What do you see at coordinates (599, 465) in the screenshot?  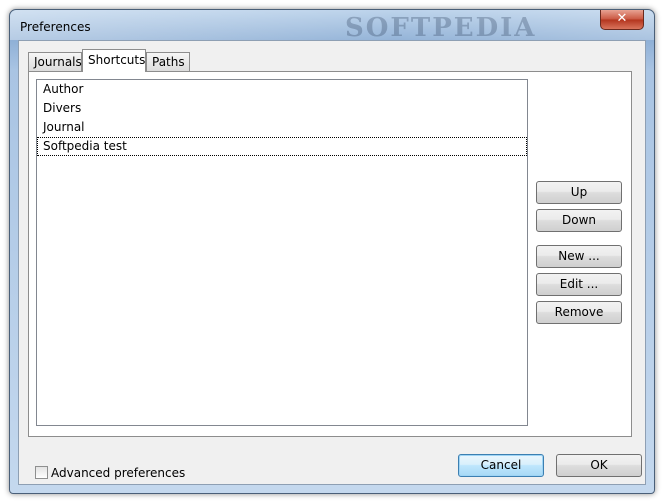 I see `ok-button: OK` at bounding box center [599, 465].